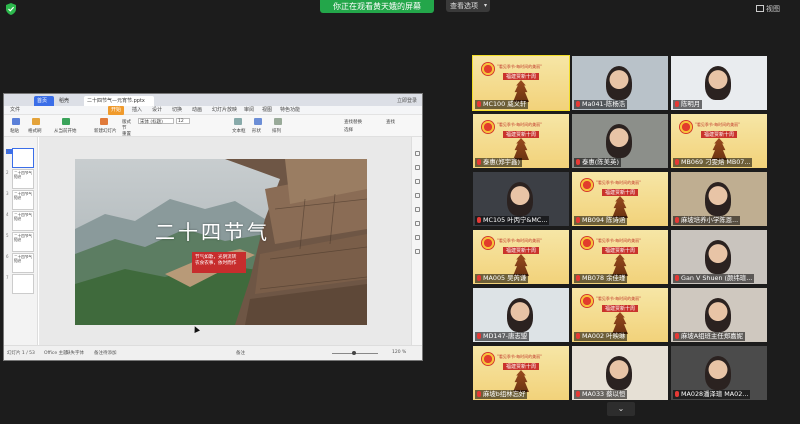  I want to click on menu-transition: 切换, so click(177, 110).